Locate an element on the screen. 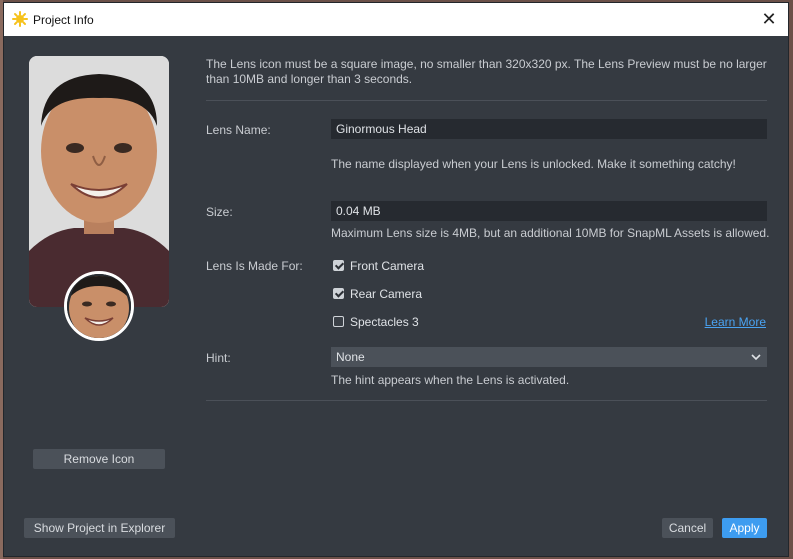  lens-name-input: Ginormous Head is located at coordinates (549, 129).